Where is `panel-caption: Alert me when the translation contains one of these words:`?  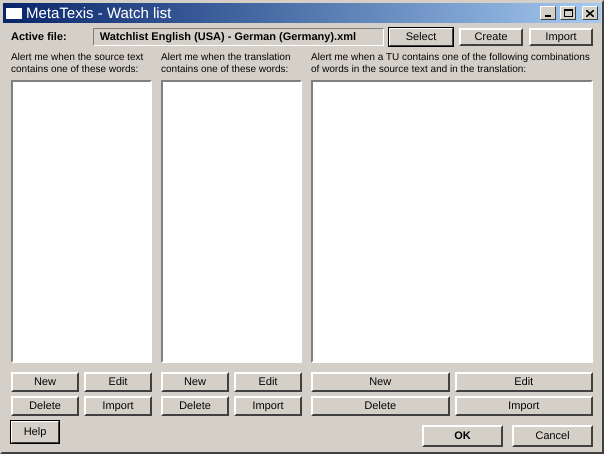 panel-caption: Alert me when the translation contains one of these words: is located at coordinates (226, 64).